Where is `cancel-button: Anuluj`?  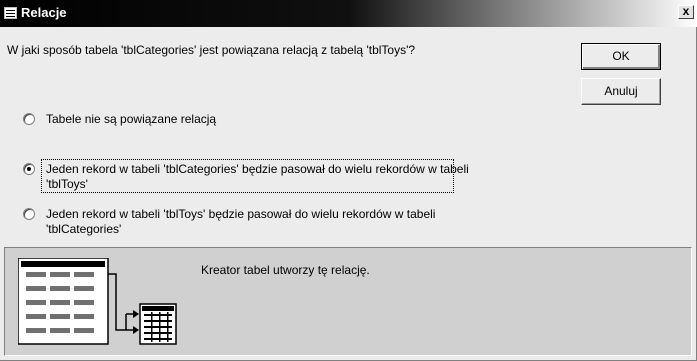
cancel-button: Anuluj is located at coordinates (621, 91).